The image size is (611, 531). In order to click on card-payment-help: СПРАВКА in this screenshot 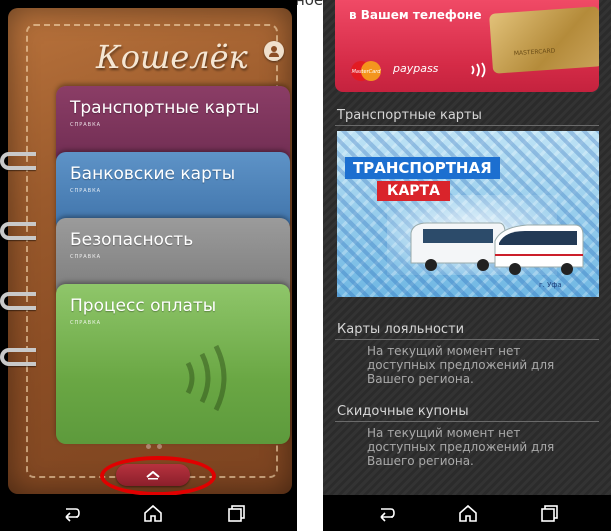, I will do `click(86, 323)`.